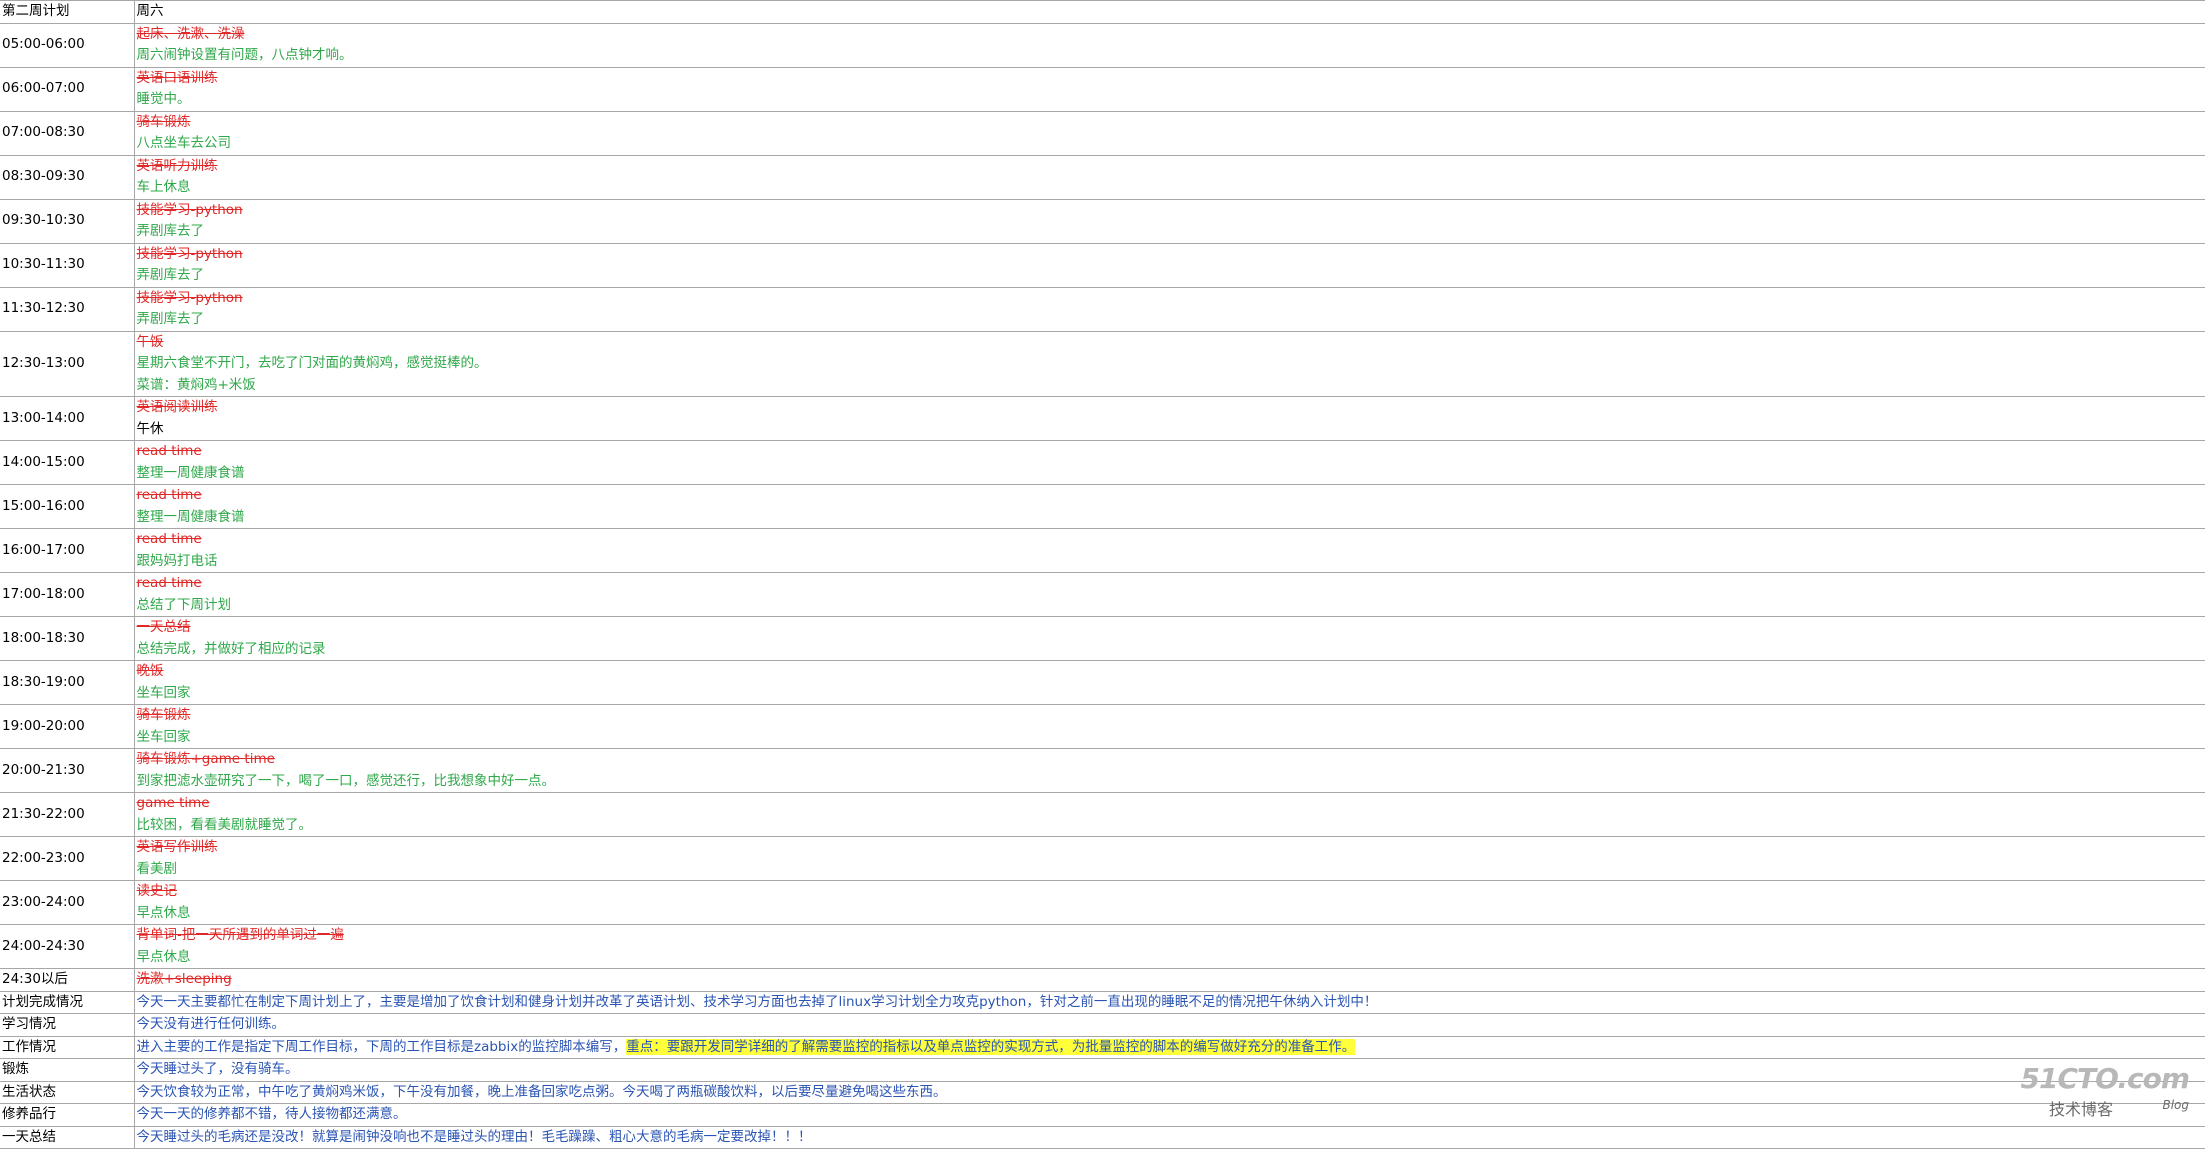 This screenshot has height=1149, width=2205. Describe the element at coordinates (190, 33) in the screenshot. I see `planned-activity: 起床、洗漱、洗澡` at that location.